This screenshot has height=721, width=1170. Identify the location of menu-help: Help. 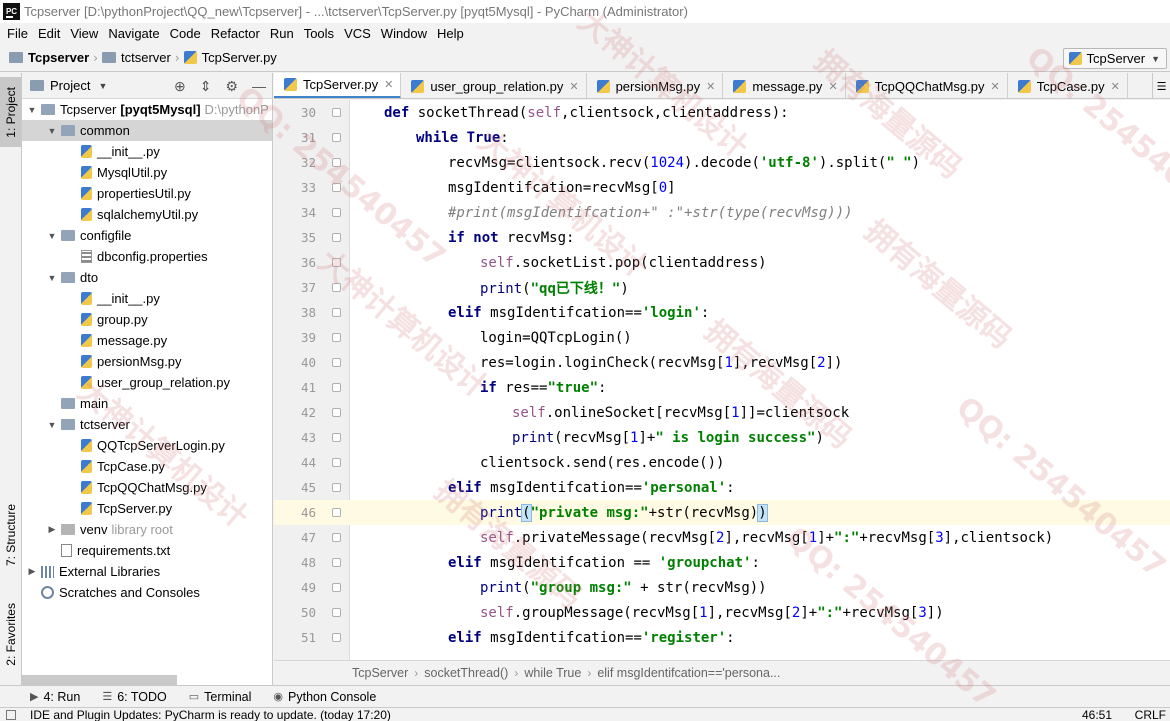
(450, 33).